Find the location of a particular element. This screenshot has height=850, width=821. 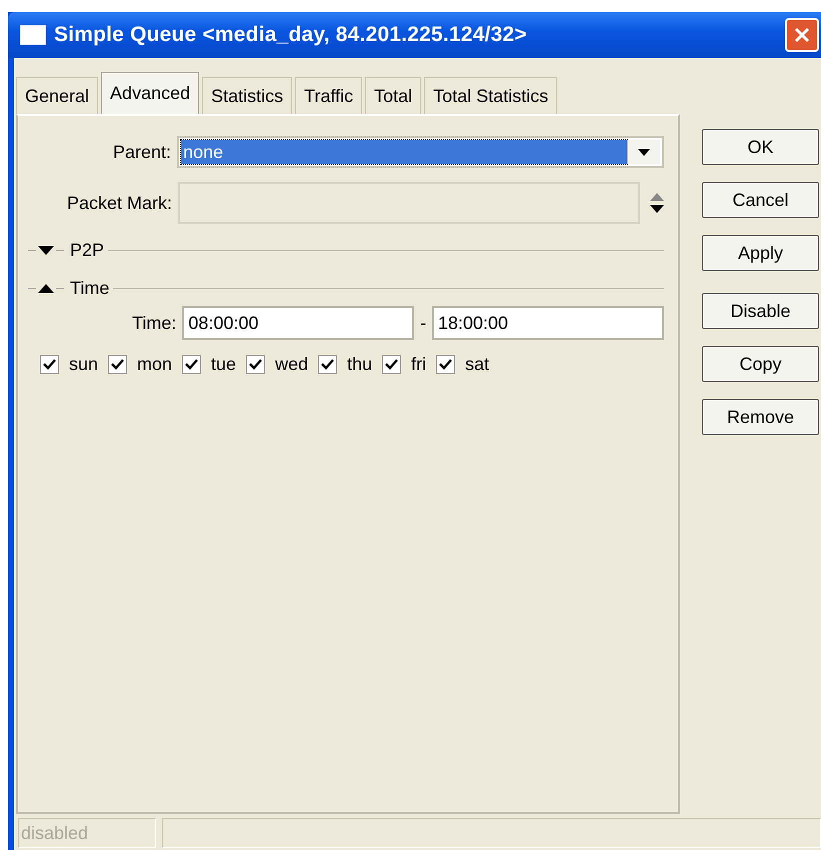

dialog-button: Remove is located at coordinates (760, 417).